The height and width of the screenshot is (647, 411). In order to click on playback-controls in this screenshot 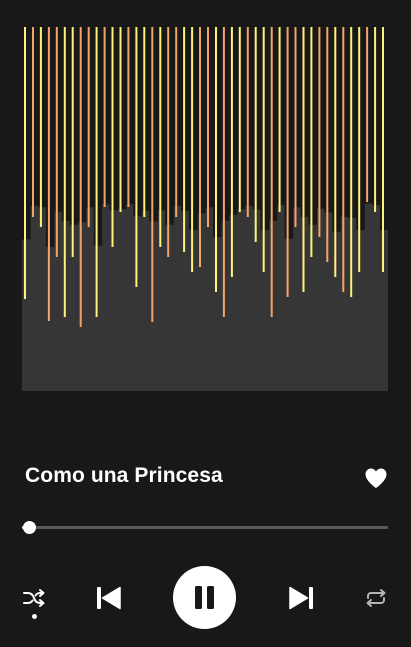, I will do `click(205, 600)`.